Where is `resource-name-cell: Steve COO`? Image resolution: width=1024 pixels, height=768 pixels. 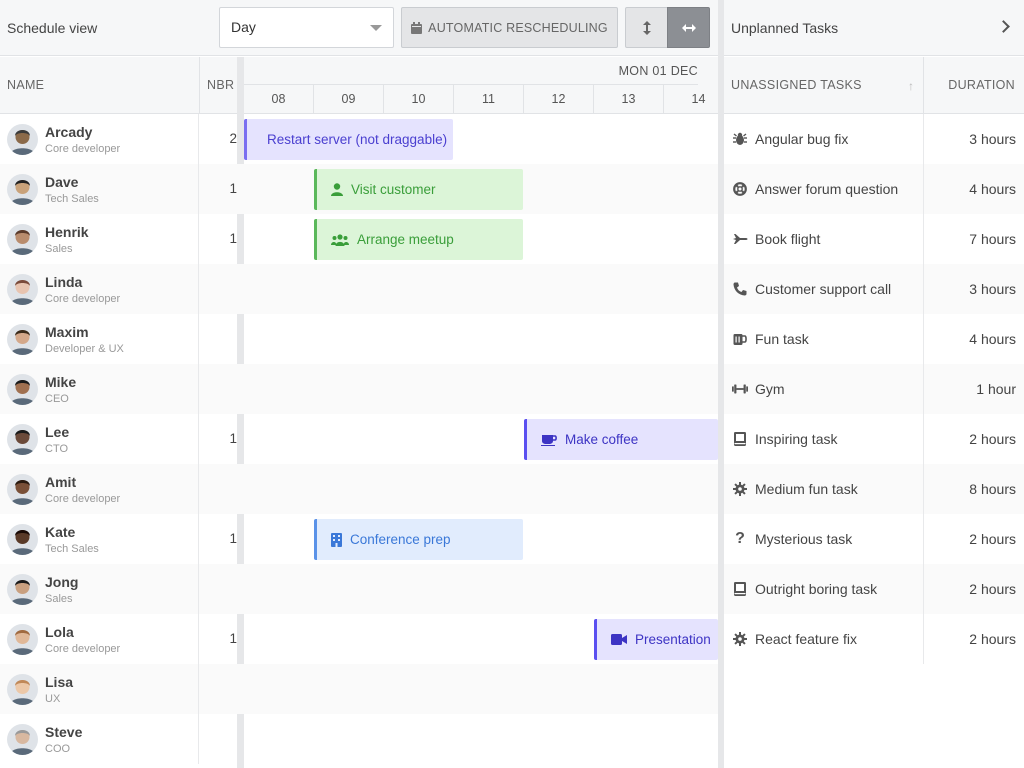 resource-name-cell: Steve COO is located at coordinates (99, 739).